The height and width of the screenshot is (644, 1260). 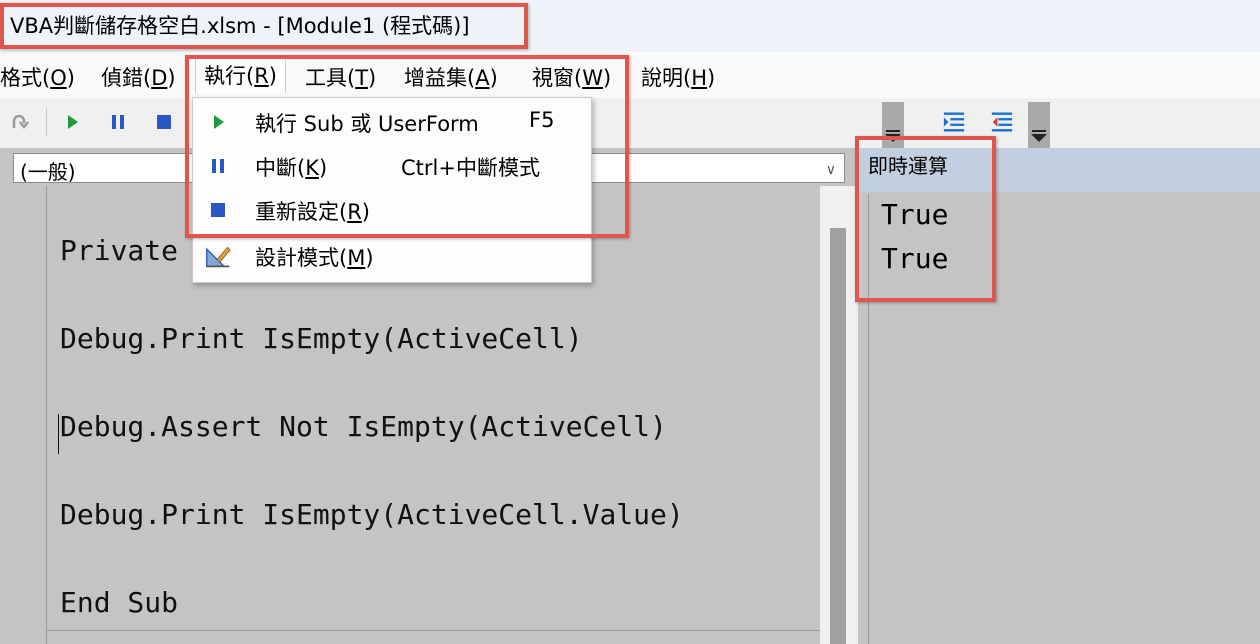 What do you see at coordinates (240, 75) in the screenshot?
I see `menu-run: 執行(R)` at bounding box center [240, 75].